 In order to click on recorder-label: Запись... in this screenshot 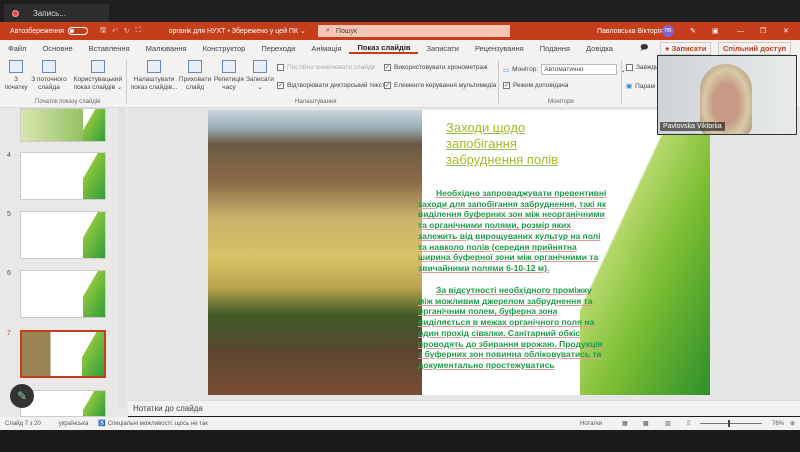, I will do `click(49, 13)`.